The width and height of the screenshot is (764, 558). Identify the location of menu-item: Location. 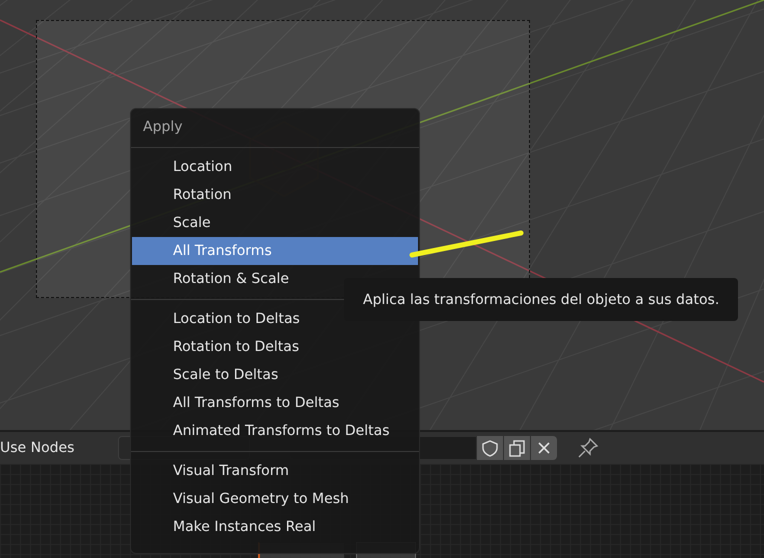
(275, 167).